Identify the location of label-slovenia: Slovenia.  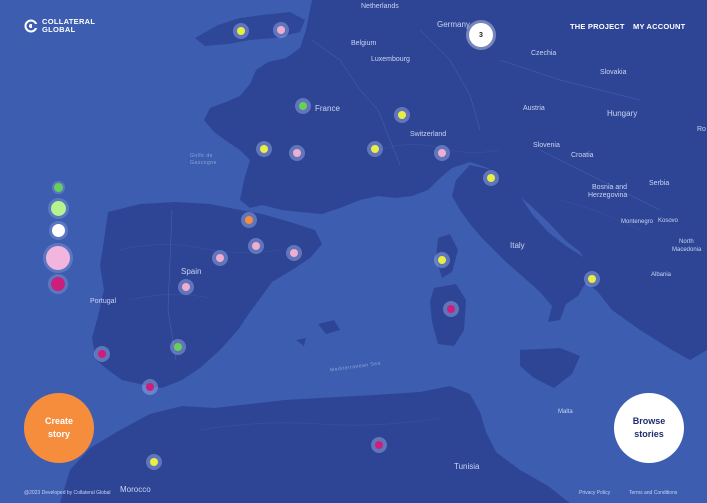
(546, 145).